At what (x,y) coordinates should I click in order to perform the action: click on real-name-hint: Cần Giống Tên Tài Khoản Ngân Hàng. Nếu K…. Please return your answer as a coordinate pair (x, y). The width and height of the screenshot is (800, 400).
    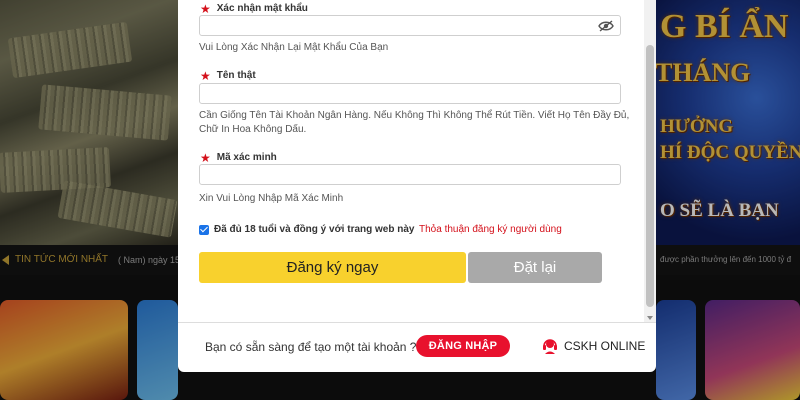
    Looking at the image, I should click on (414, 122).